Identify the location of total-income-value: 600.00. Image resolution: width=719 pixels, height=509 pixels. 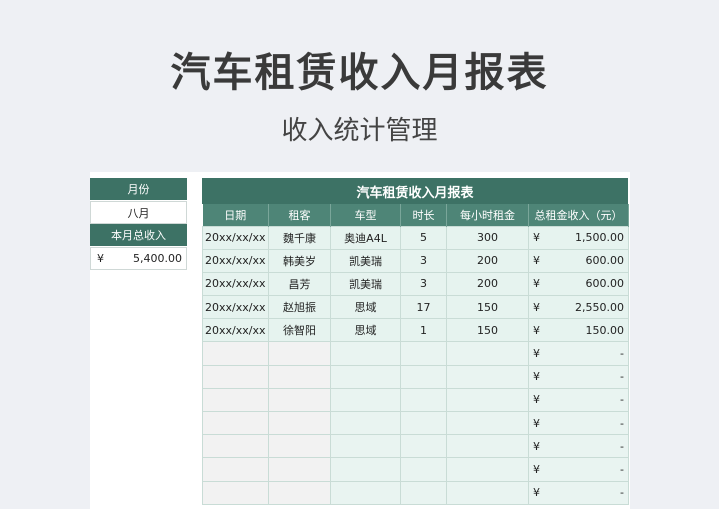
(605, 261).